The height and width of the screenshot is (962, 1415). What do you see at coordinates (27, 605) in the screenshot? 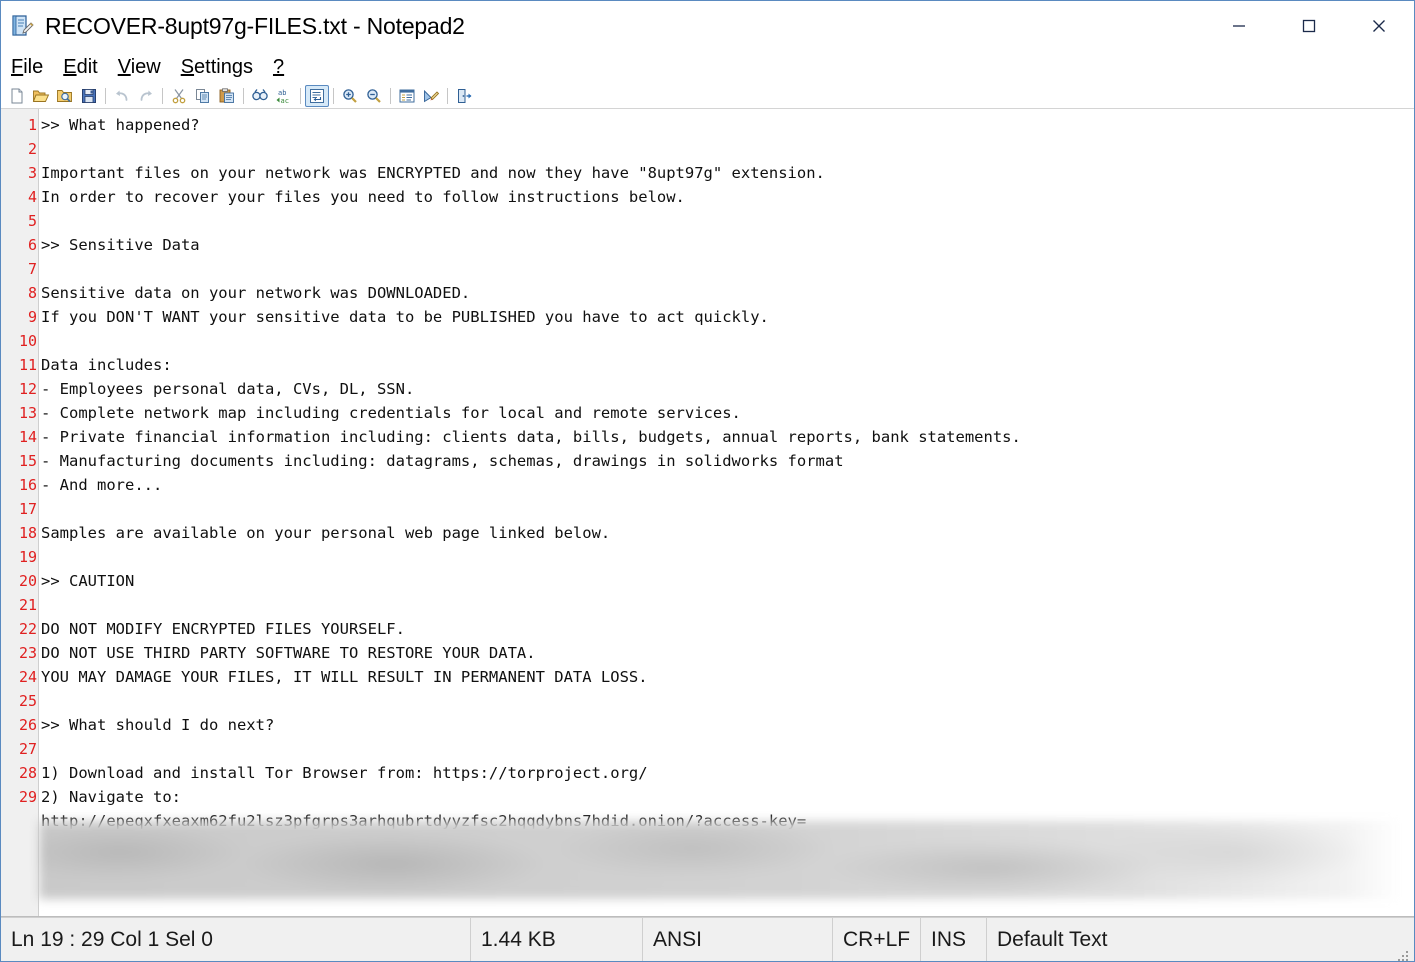
I see `line-number: 21` at bounding box center [27, 605].